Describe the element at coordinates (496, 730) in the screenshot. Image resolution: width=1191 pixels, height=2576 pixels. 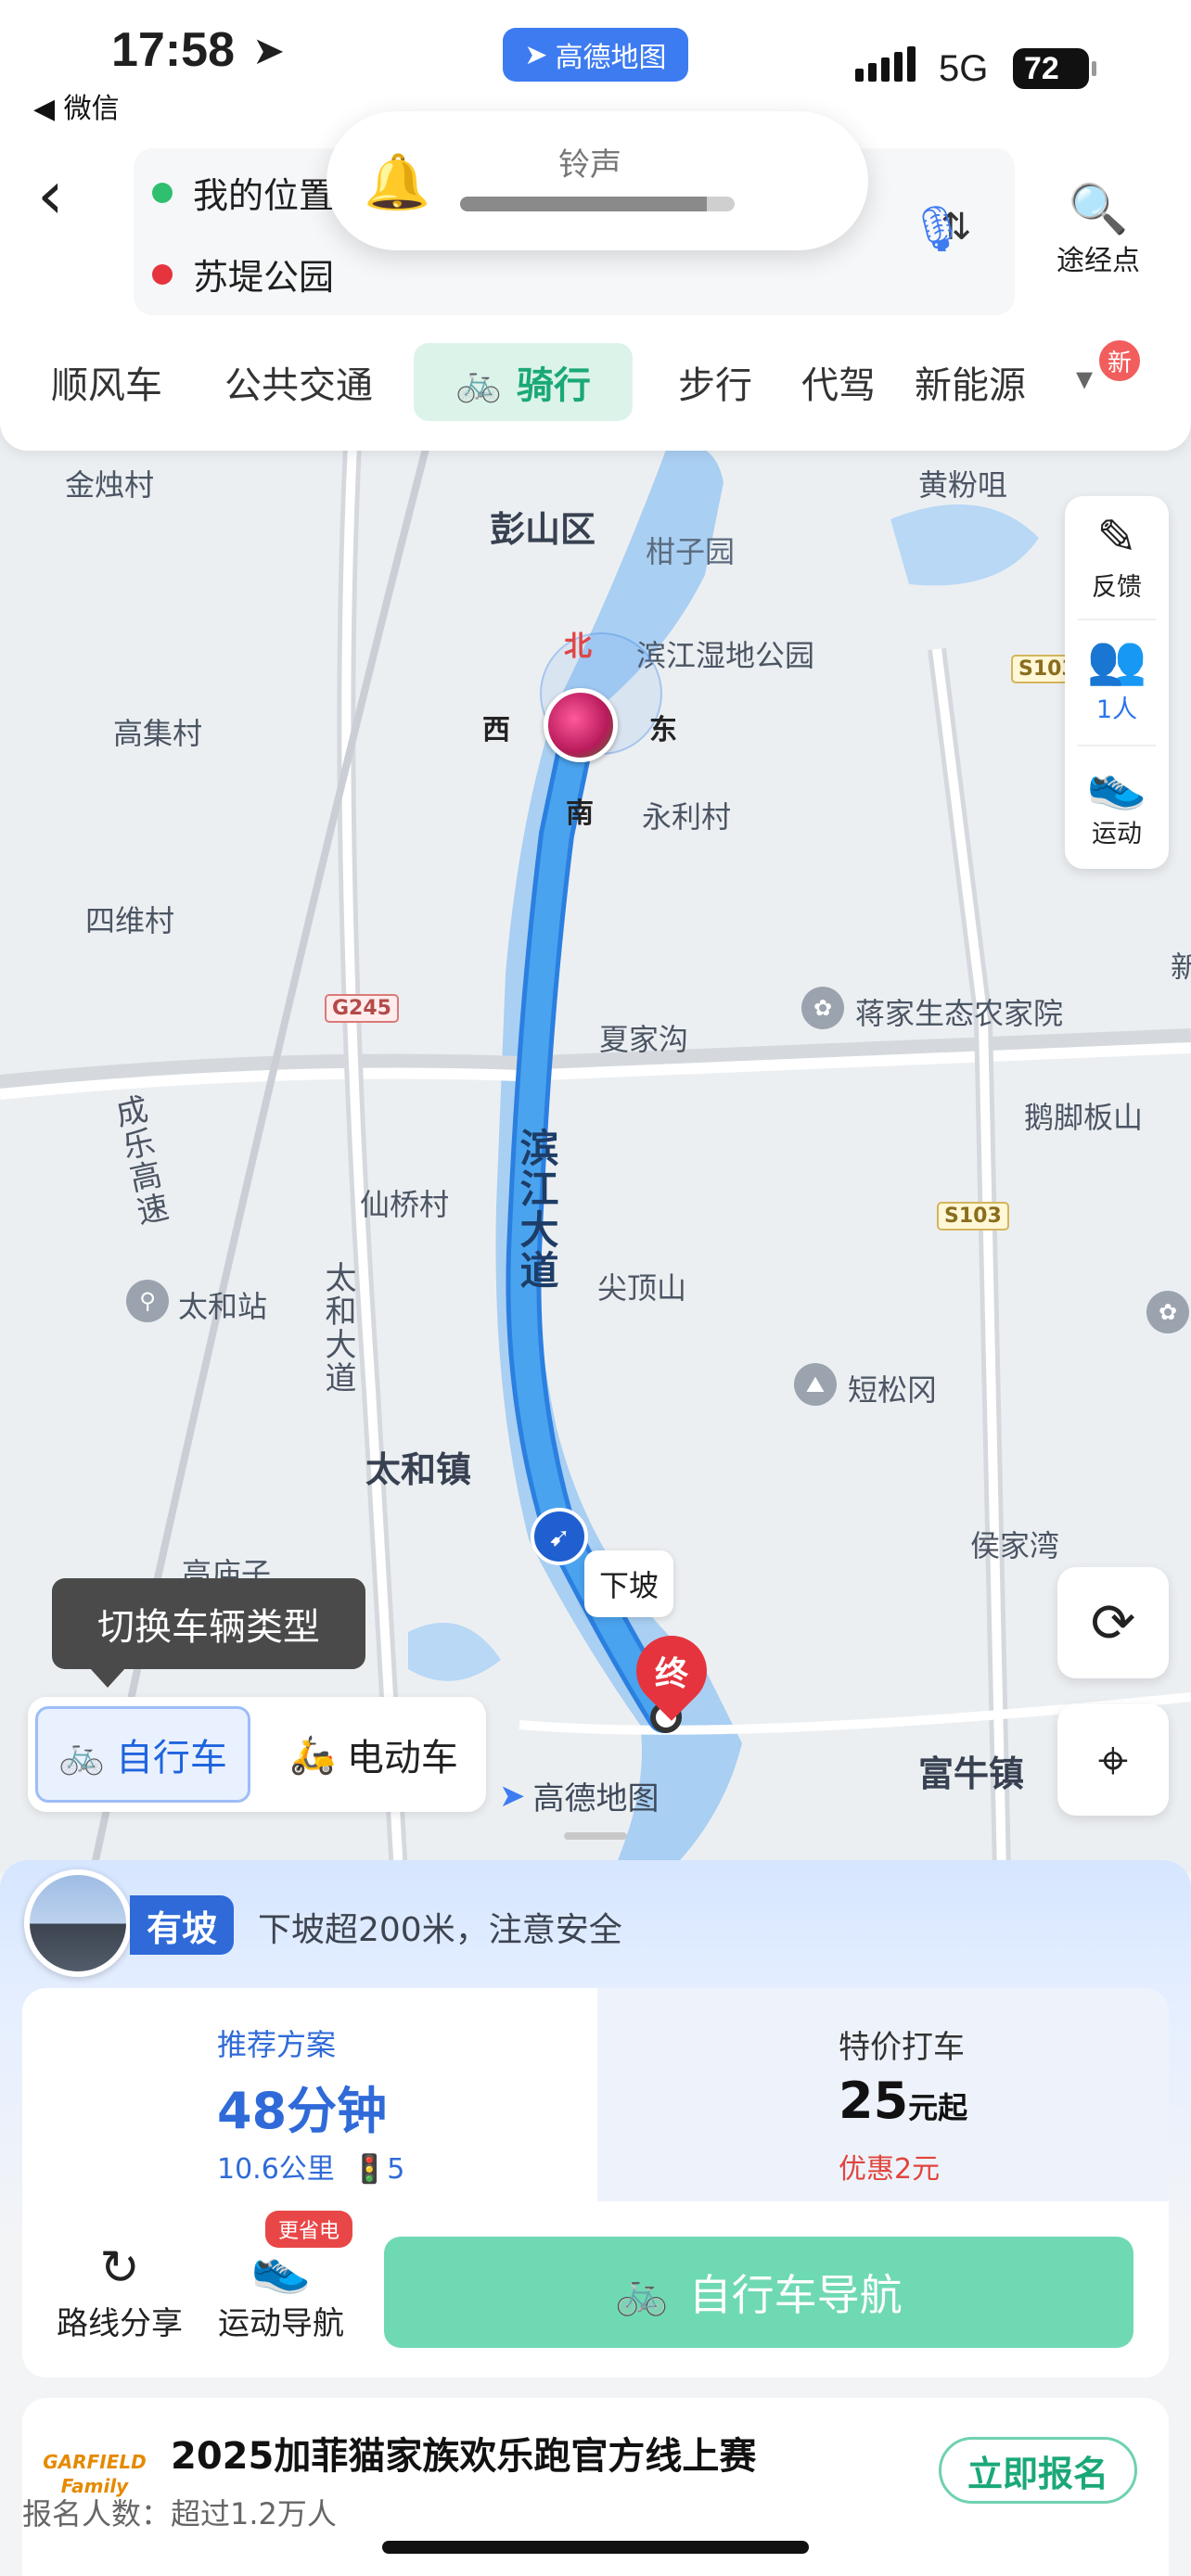
I see `compass-west: 西` at that location.